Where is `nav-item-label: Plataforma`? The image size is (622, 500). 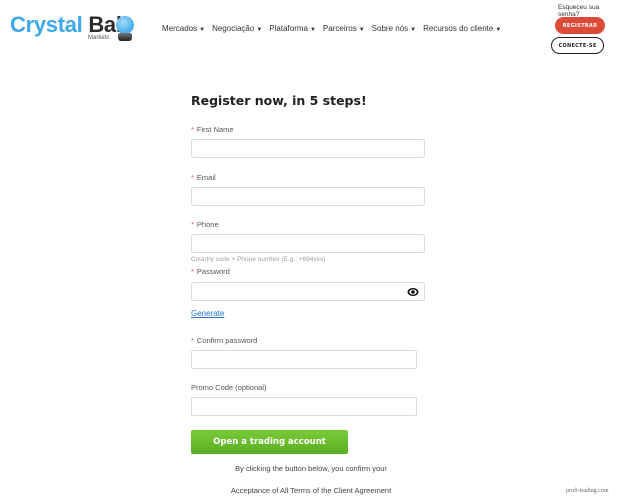
nav-item-label: Plataforma is located at coordinates (288, 28).